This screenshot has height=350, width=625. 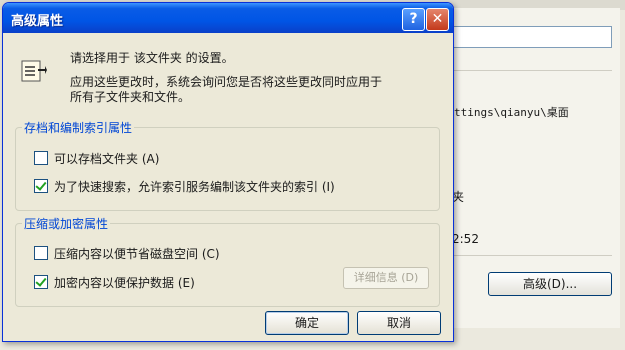 I want to click on background-location-text: ttings\qianyu\桌面, so click(x=511, y=112).